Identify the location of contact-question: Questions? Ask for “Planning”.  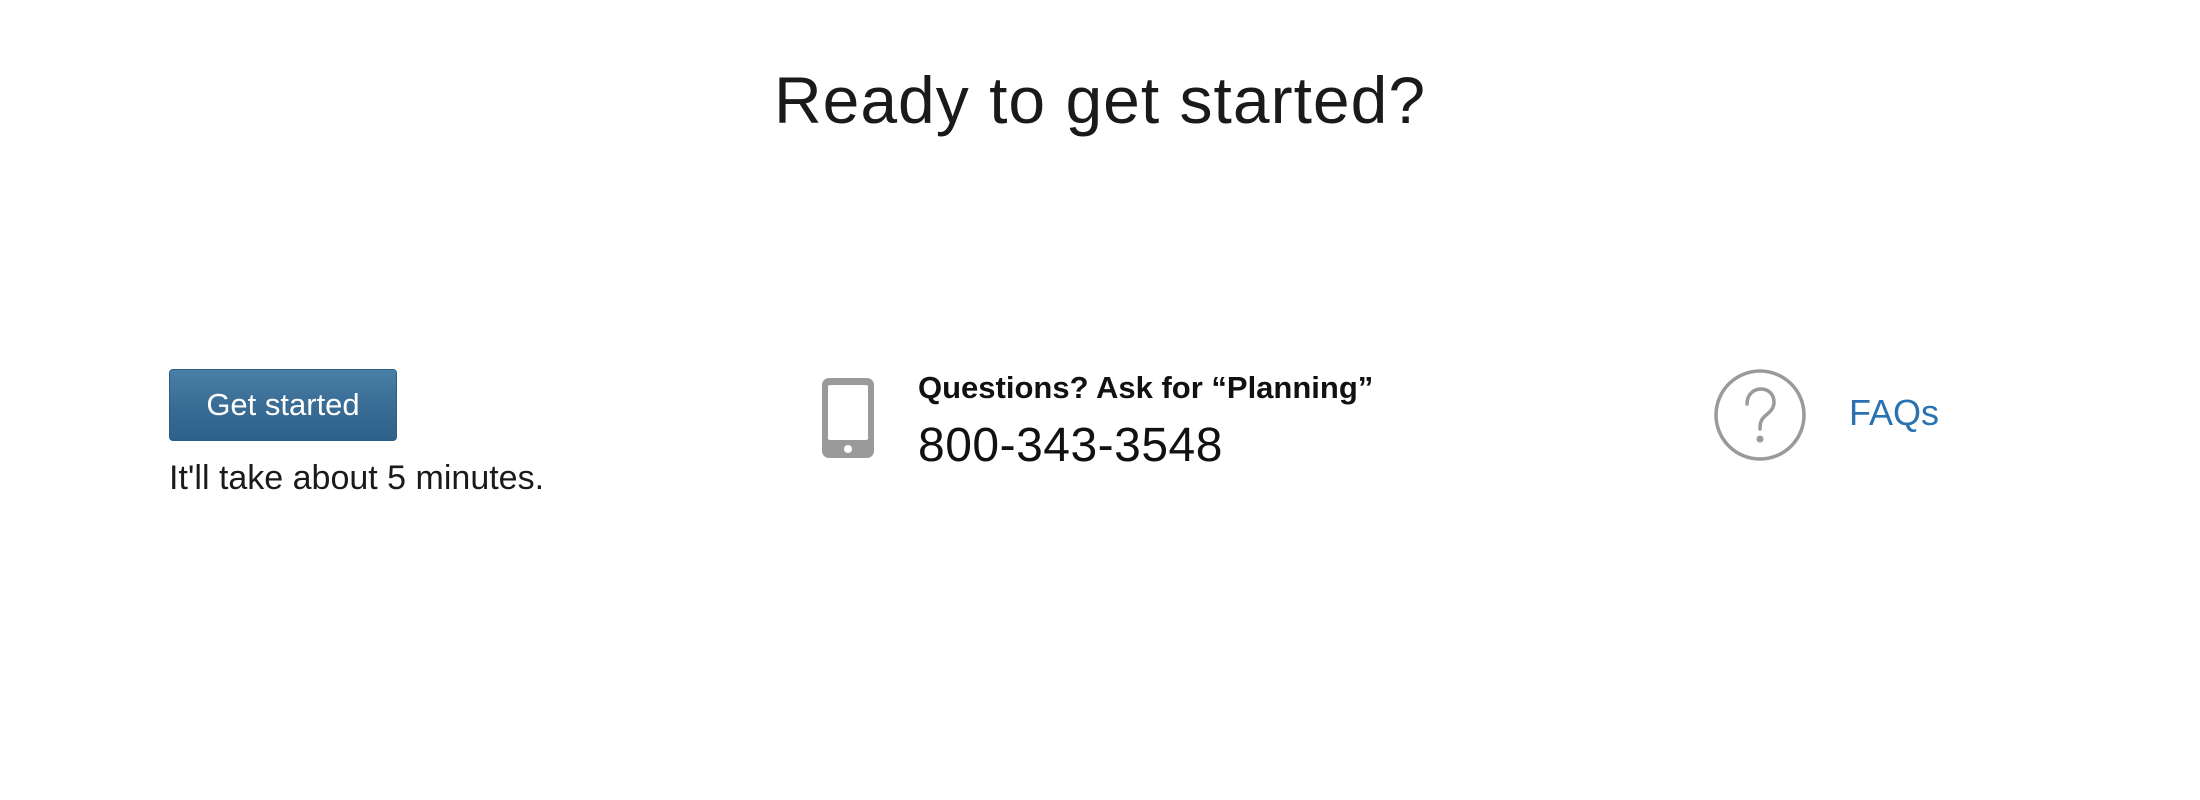
(1146, 387).